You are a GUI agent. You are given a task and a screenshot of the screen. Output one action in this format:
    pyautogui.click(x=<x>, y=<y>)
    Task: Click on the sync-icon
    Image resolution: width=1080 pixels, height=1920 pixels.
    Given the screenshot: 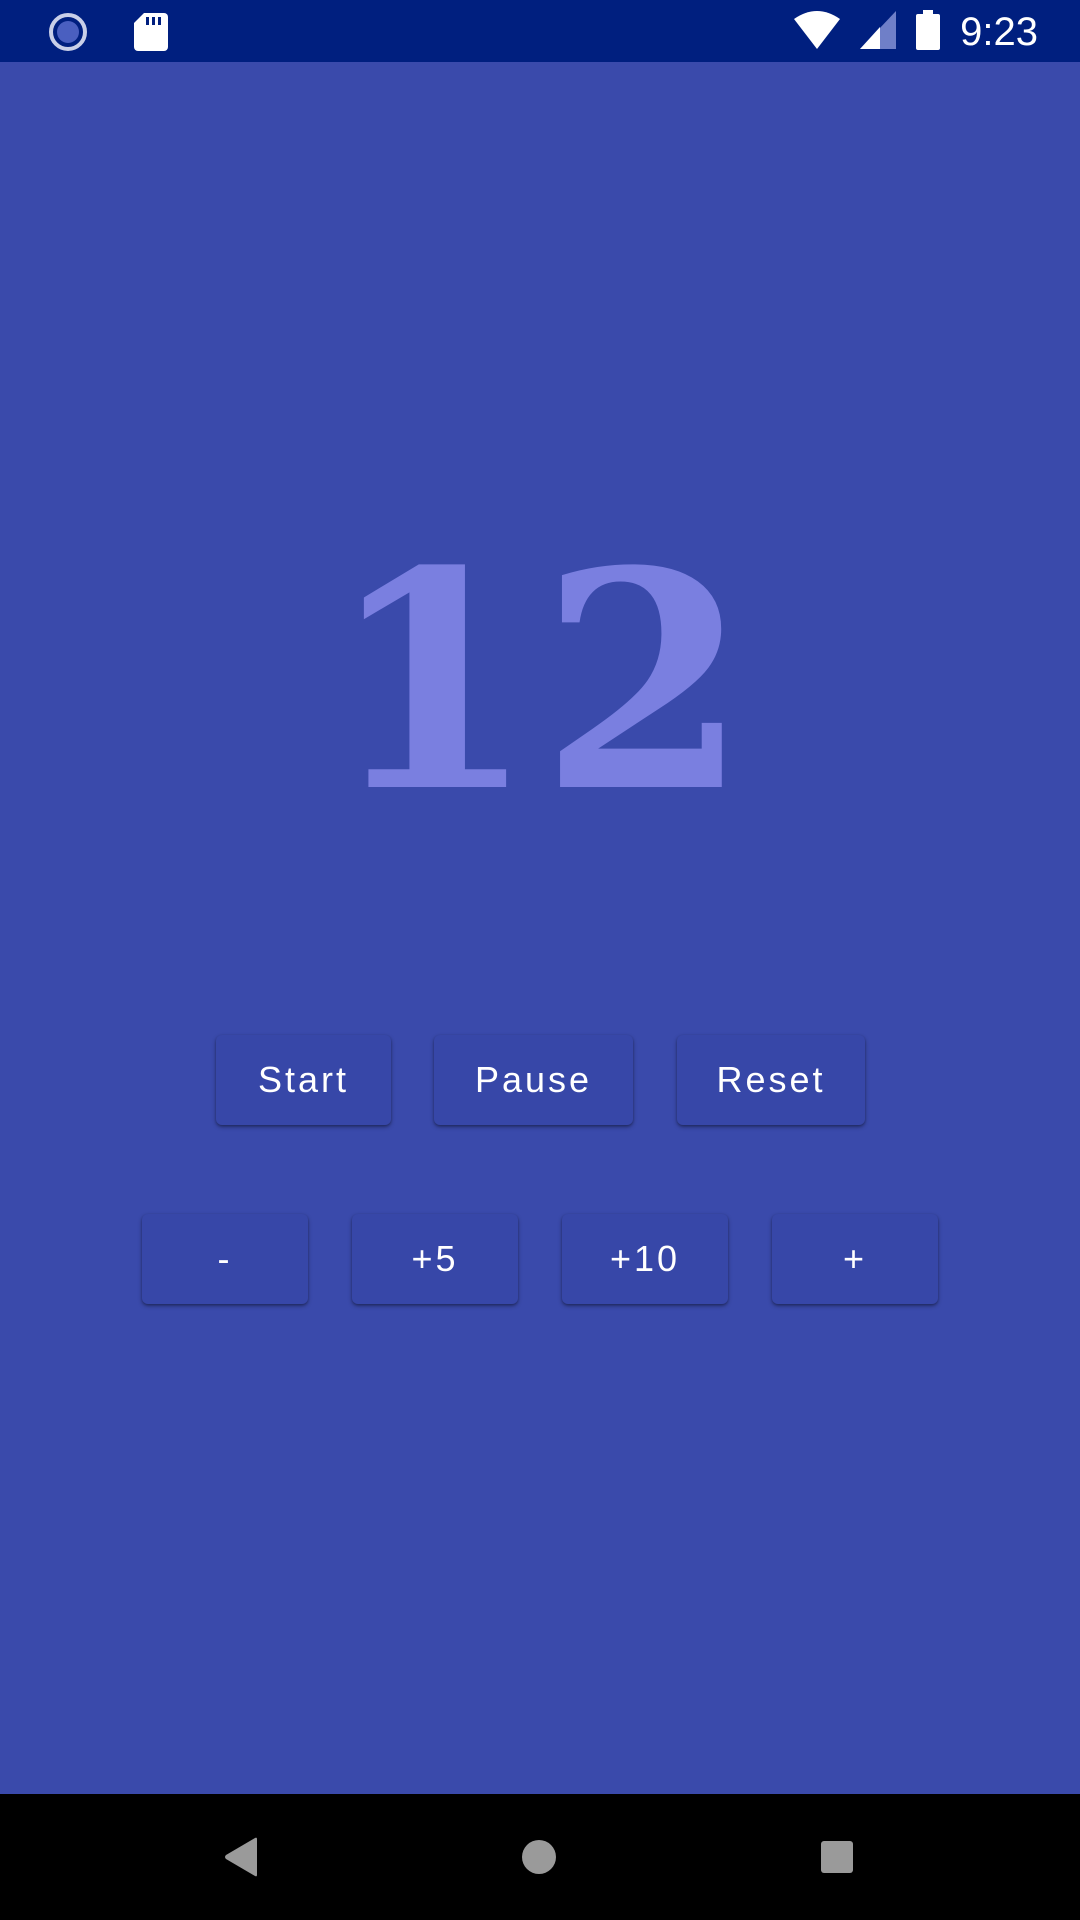 What is the action you would take?
    pyautogui.click(x=68, y=34)
    